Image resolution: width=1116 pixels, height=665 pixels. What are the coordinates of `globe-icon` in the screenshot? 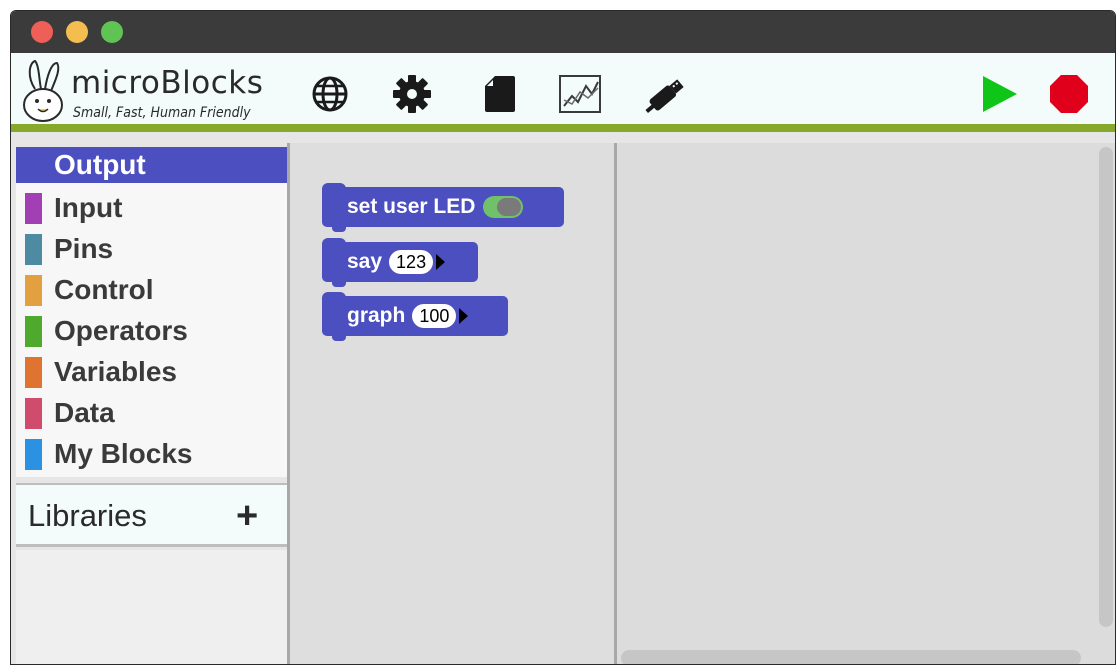 It's located at (330, 94).